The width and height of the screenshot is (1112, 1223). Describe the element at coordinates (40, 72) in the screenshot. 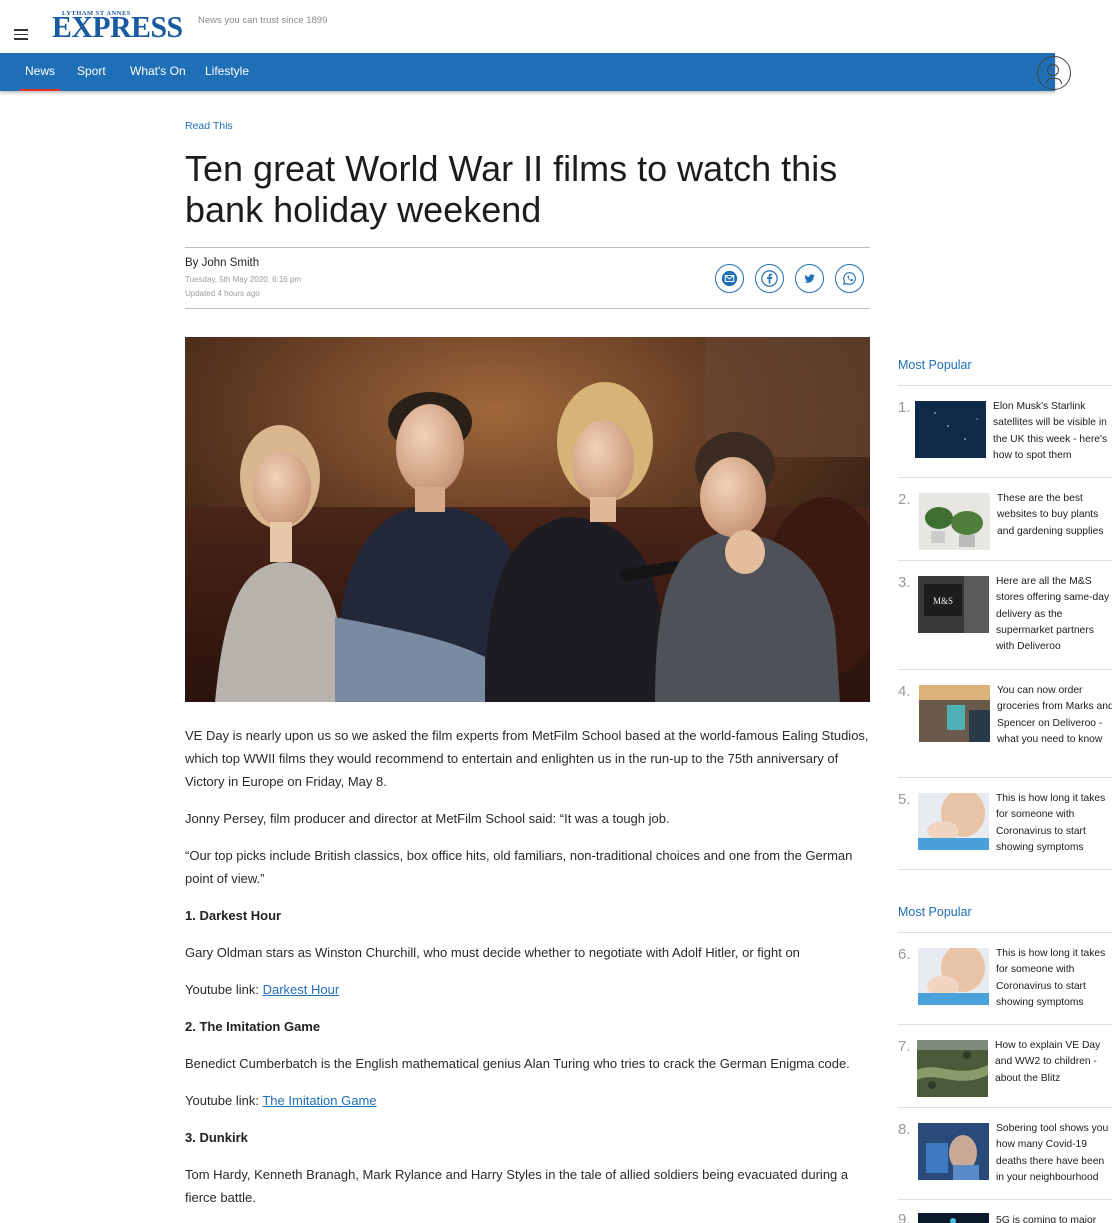

I see `nav-item-news: News` at that location.